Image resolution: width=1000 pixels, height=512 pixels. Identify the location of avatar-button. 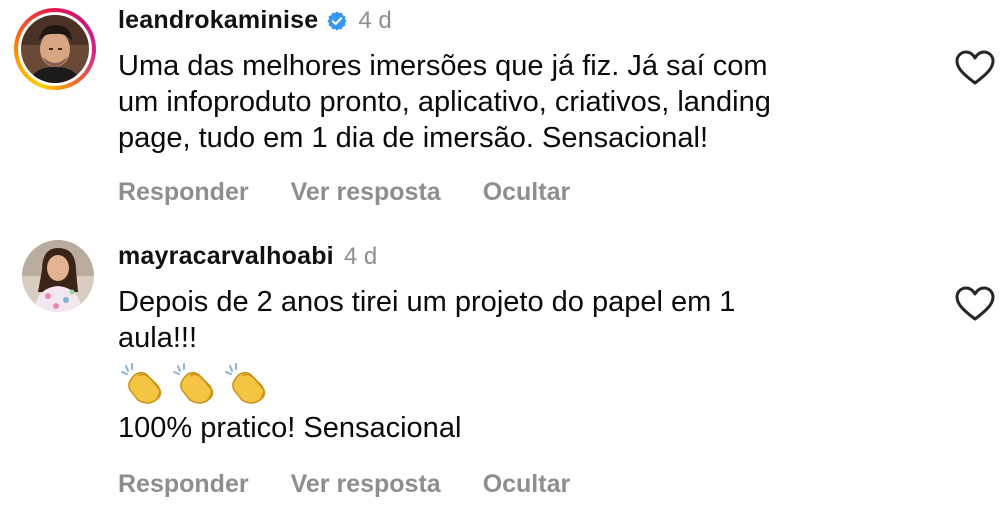
(58, 276).